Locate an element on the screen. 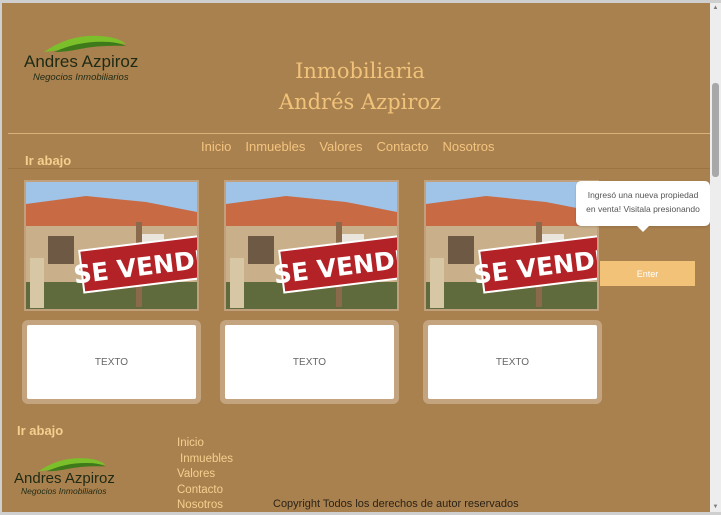 The image size is (721, 515). listing-photo-3: SE VENDE is located at coordinates (511, 245).